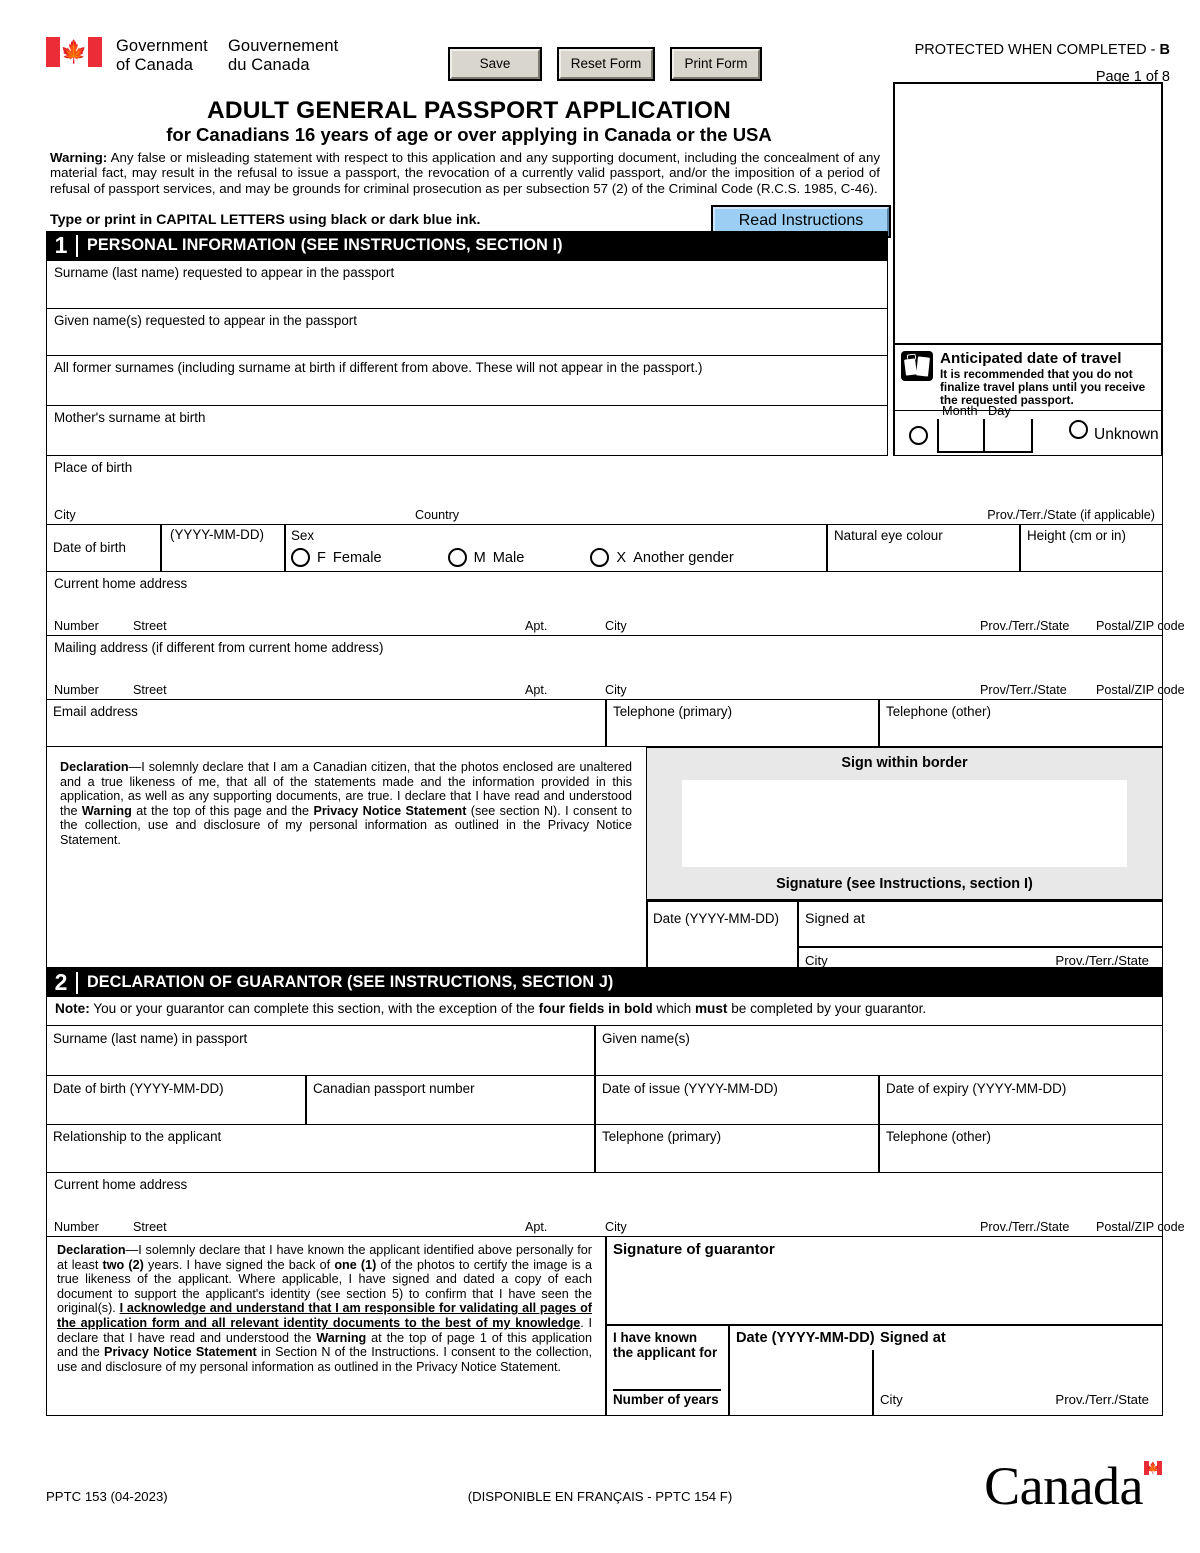  I want to click on travel-day-field: Day, so click(1009, 428).